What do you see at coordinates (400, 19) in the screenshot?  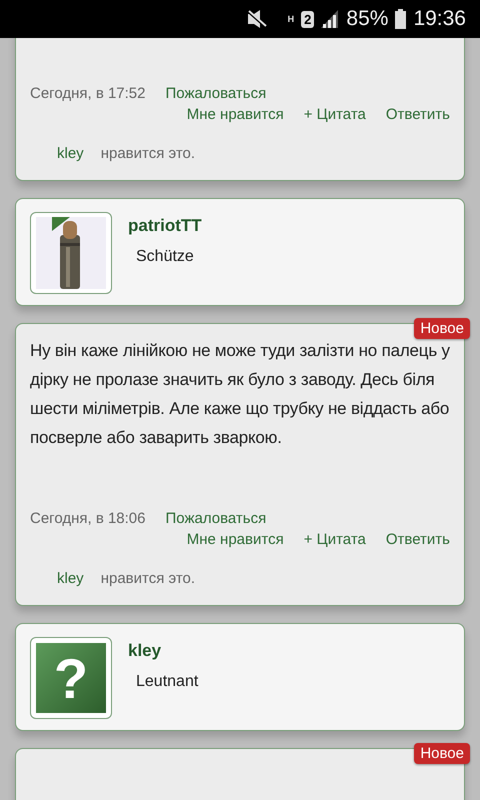 I see `battery-icon` at bounding box center [400, 19].